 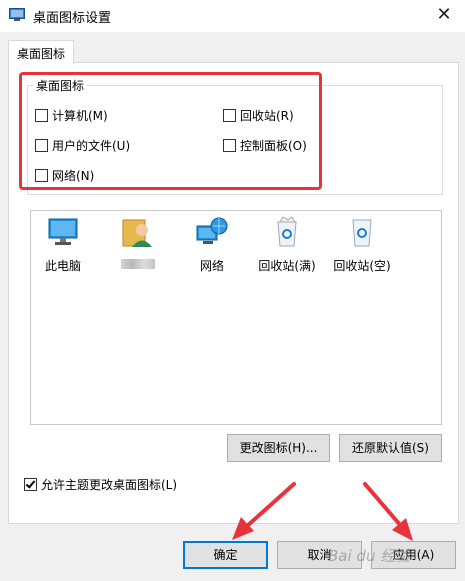 What do you see at coordinates (287, 266) in the screenshot?
I see `icon-label: 回收站(满)` at bounding box center [287, 266].